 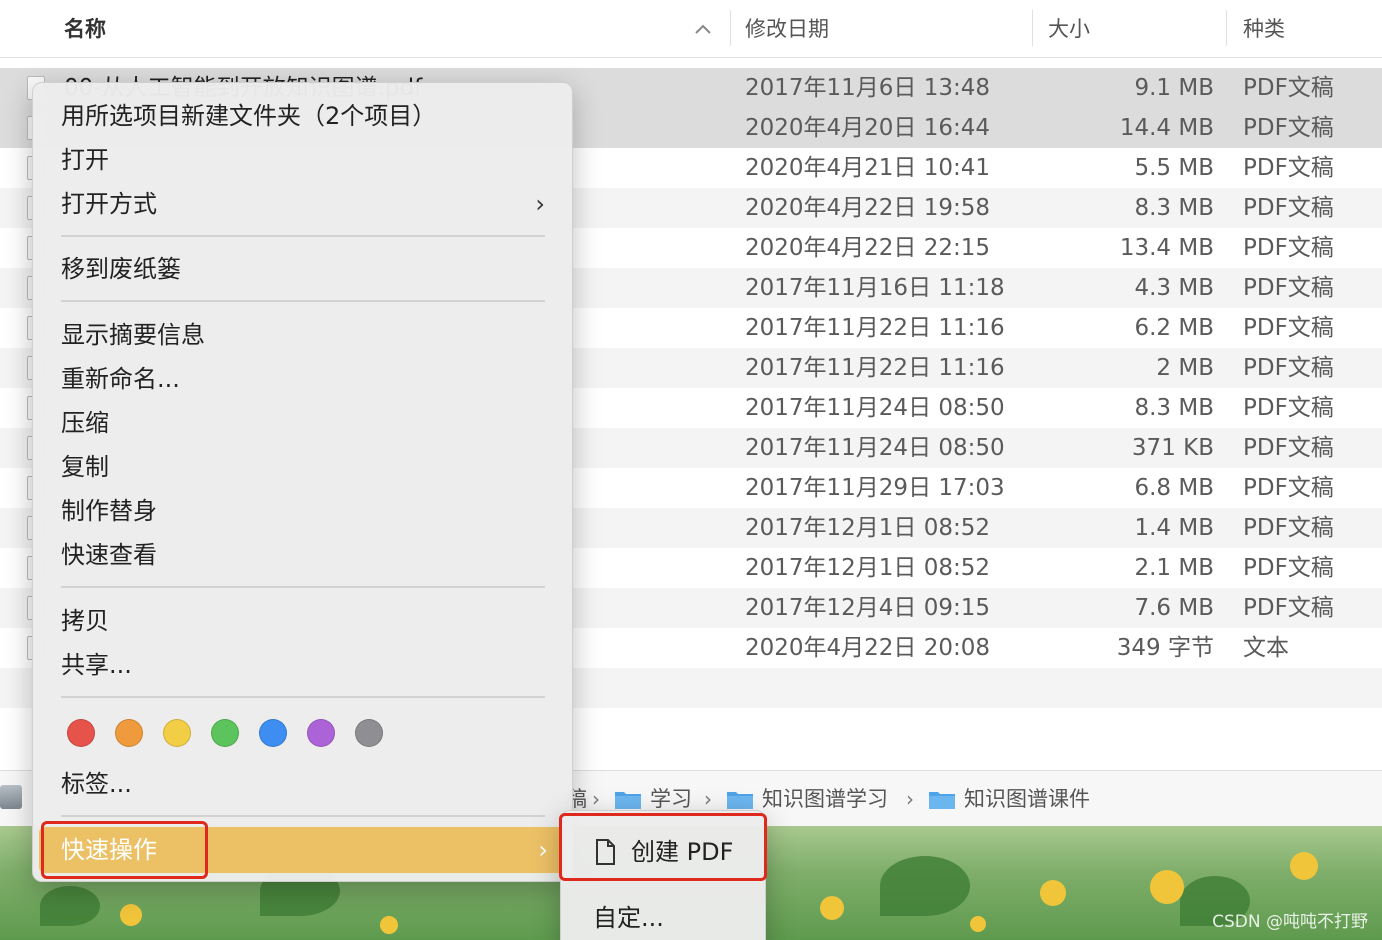 I want to click on tag-orange, so click(x=129, y=733).